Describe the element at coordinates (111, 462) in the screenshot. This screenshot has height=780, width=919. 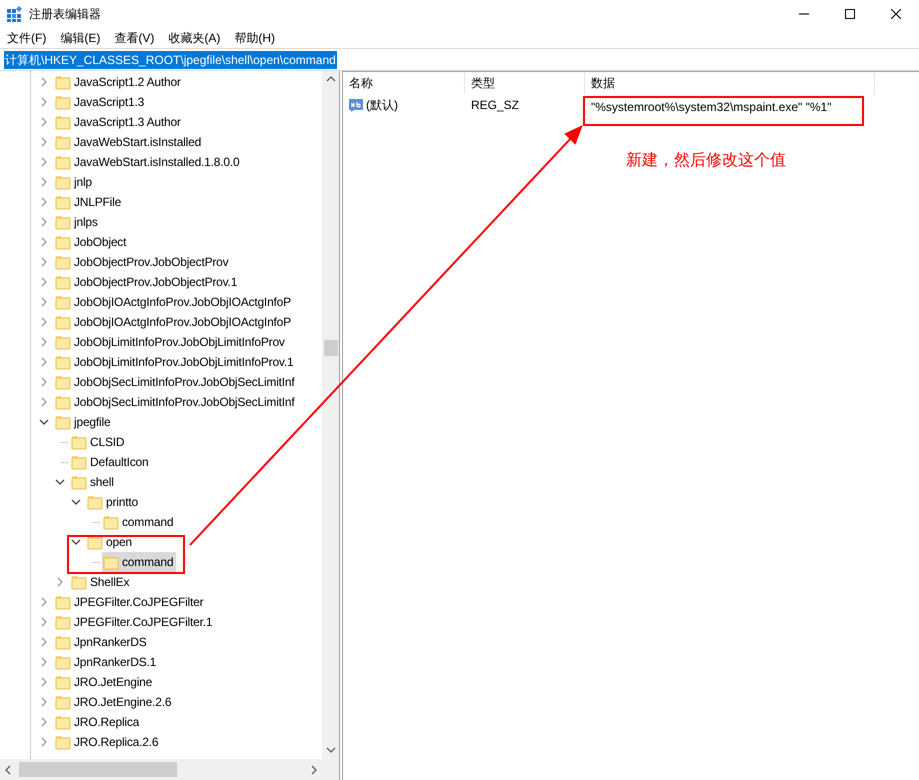
I see `tree-item: DefaultIcon` at that location.